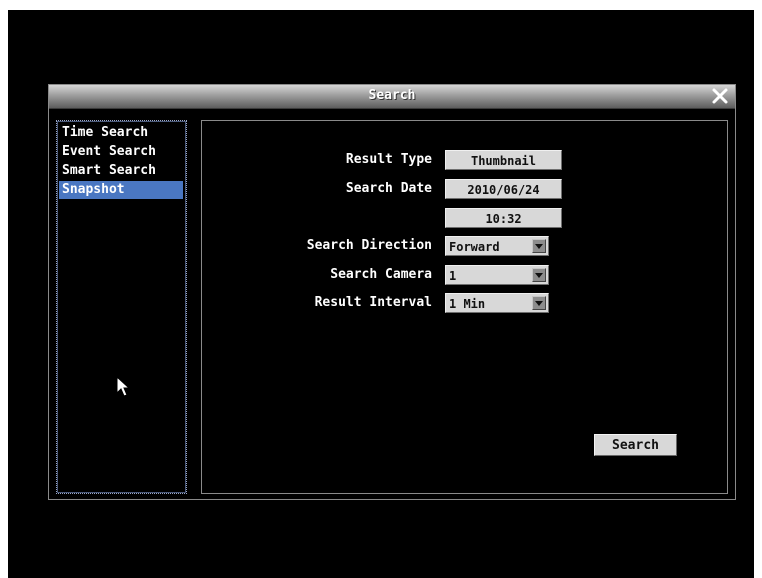 The width and height of the screenshot is (762, 578). What do you see at coordinates (373, 302) in the screenshot?
I see `result-interval-label: Result Interval` at bounding box center [373, 302].